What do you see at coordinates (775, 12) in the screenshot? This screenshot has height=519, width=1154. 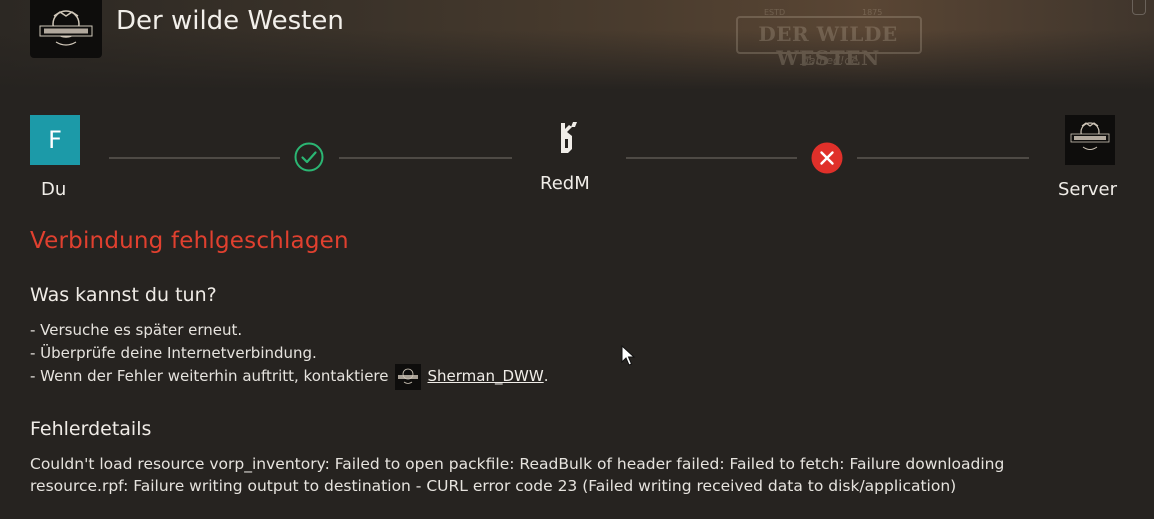 I see `watermark-estd: ESTD` at bounding box center [775, 12].